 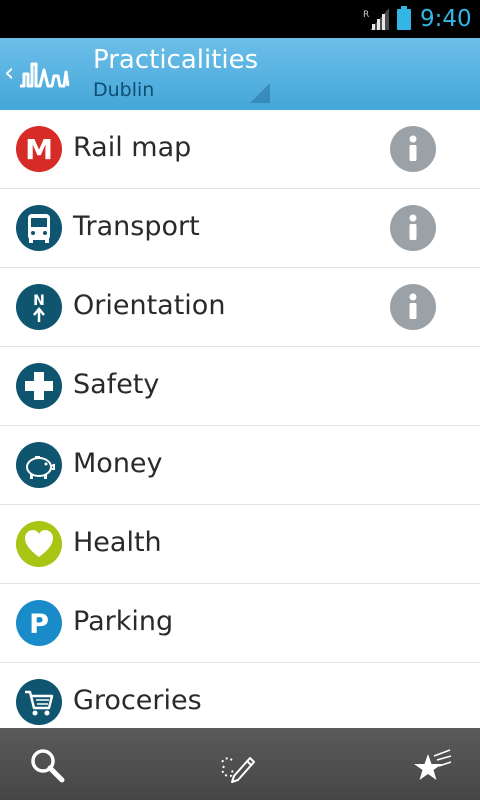 I want to click on signal-icon: R, so click(x=376, y=19).